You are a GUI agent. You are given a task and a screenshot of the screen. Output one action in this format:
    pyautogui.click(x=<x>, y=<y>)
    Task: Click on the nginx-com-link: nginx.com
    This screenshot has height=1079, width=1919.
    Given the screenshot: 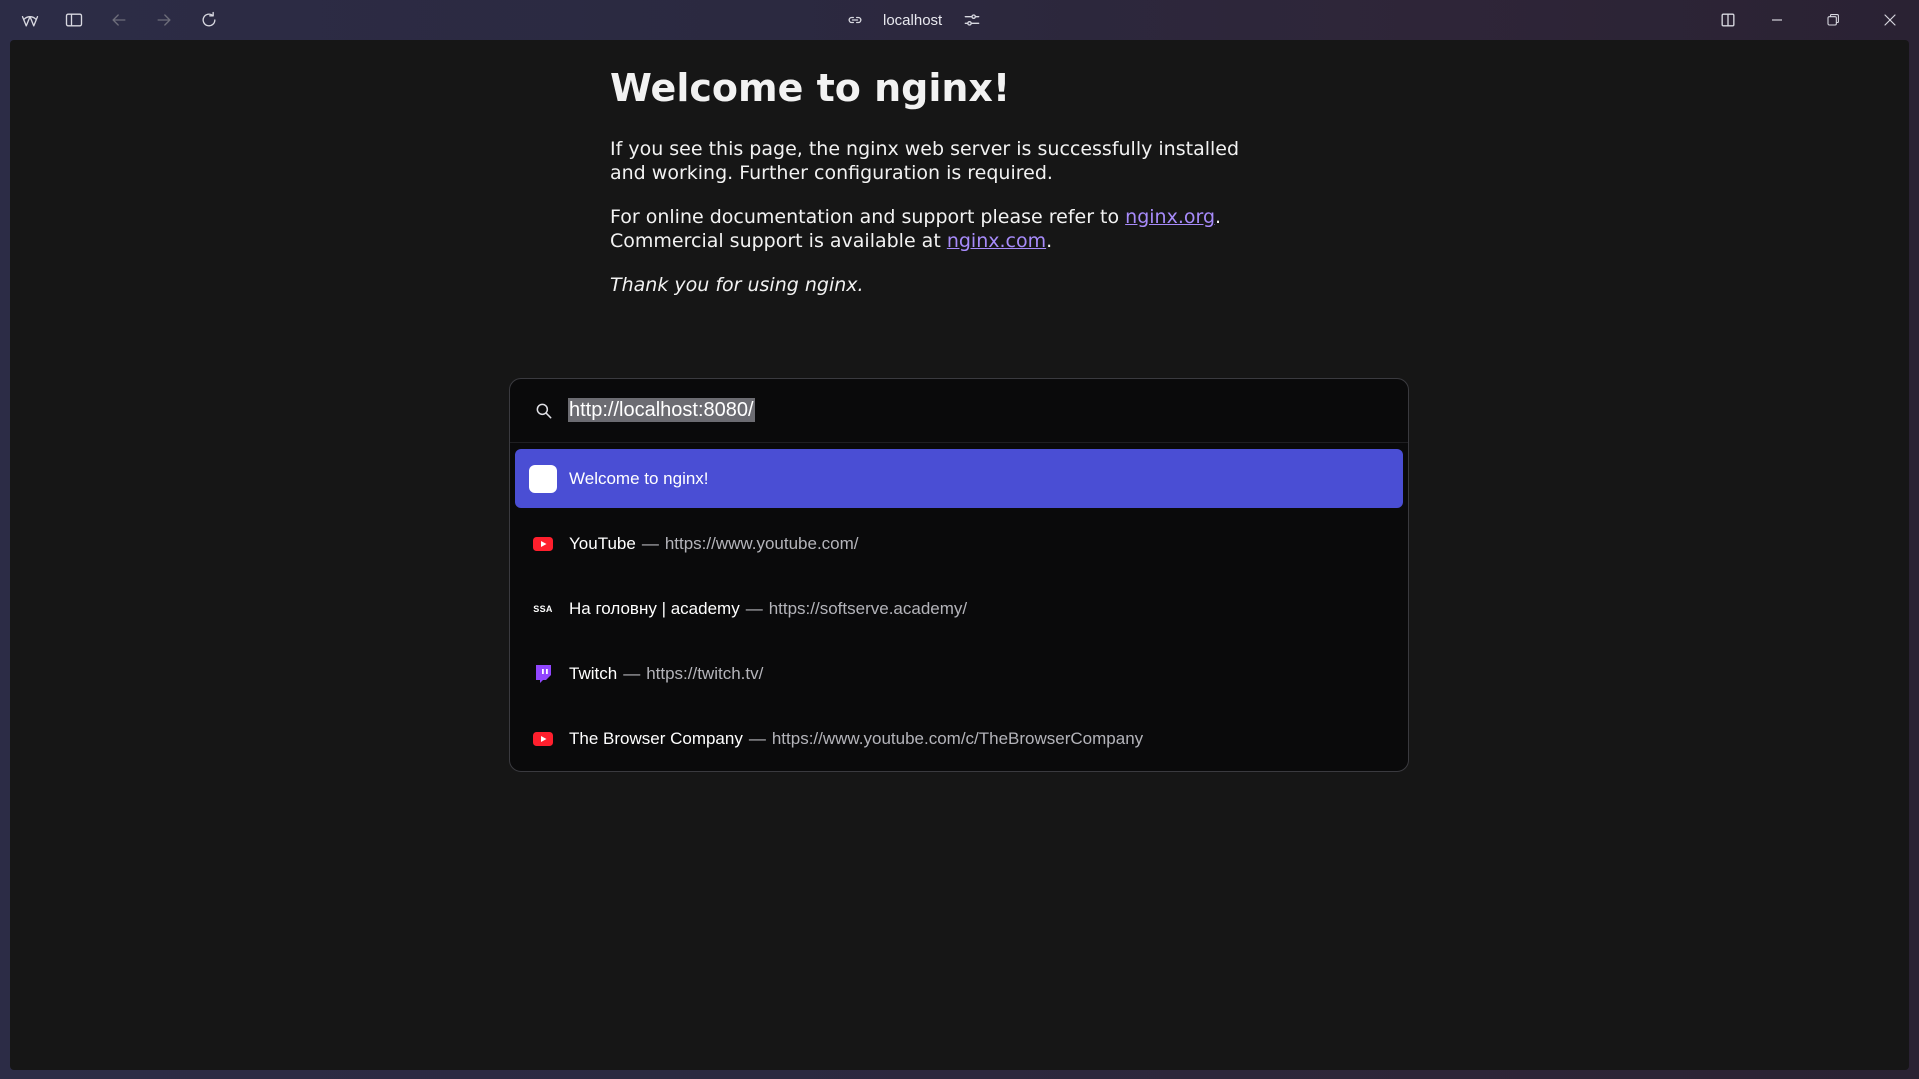 What is the action you would take?
    pyautogui.click(x=996, y=241)
    